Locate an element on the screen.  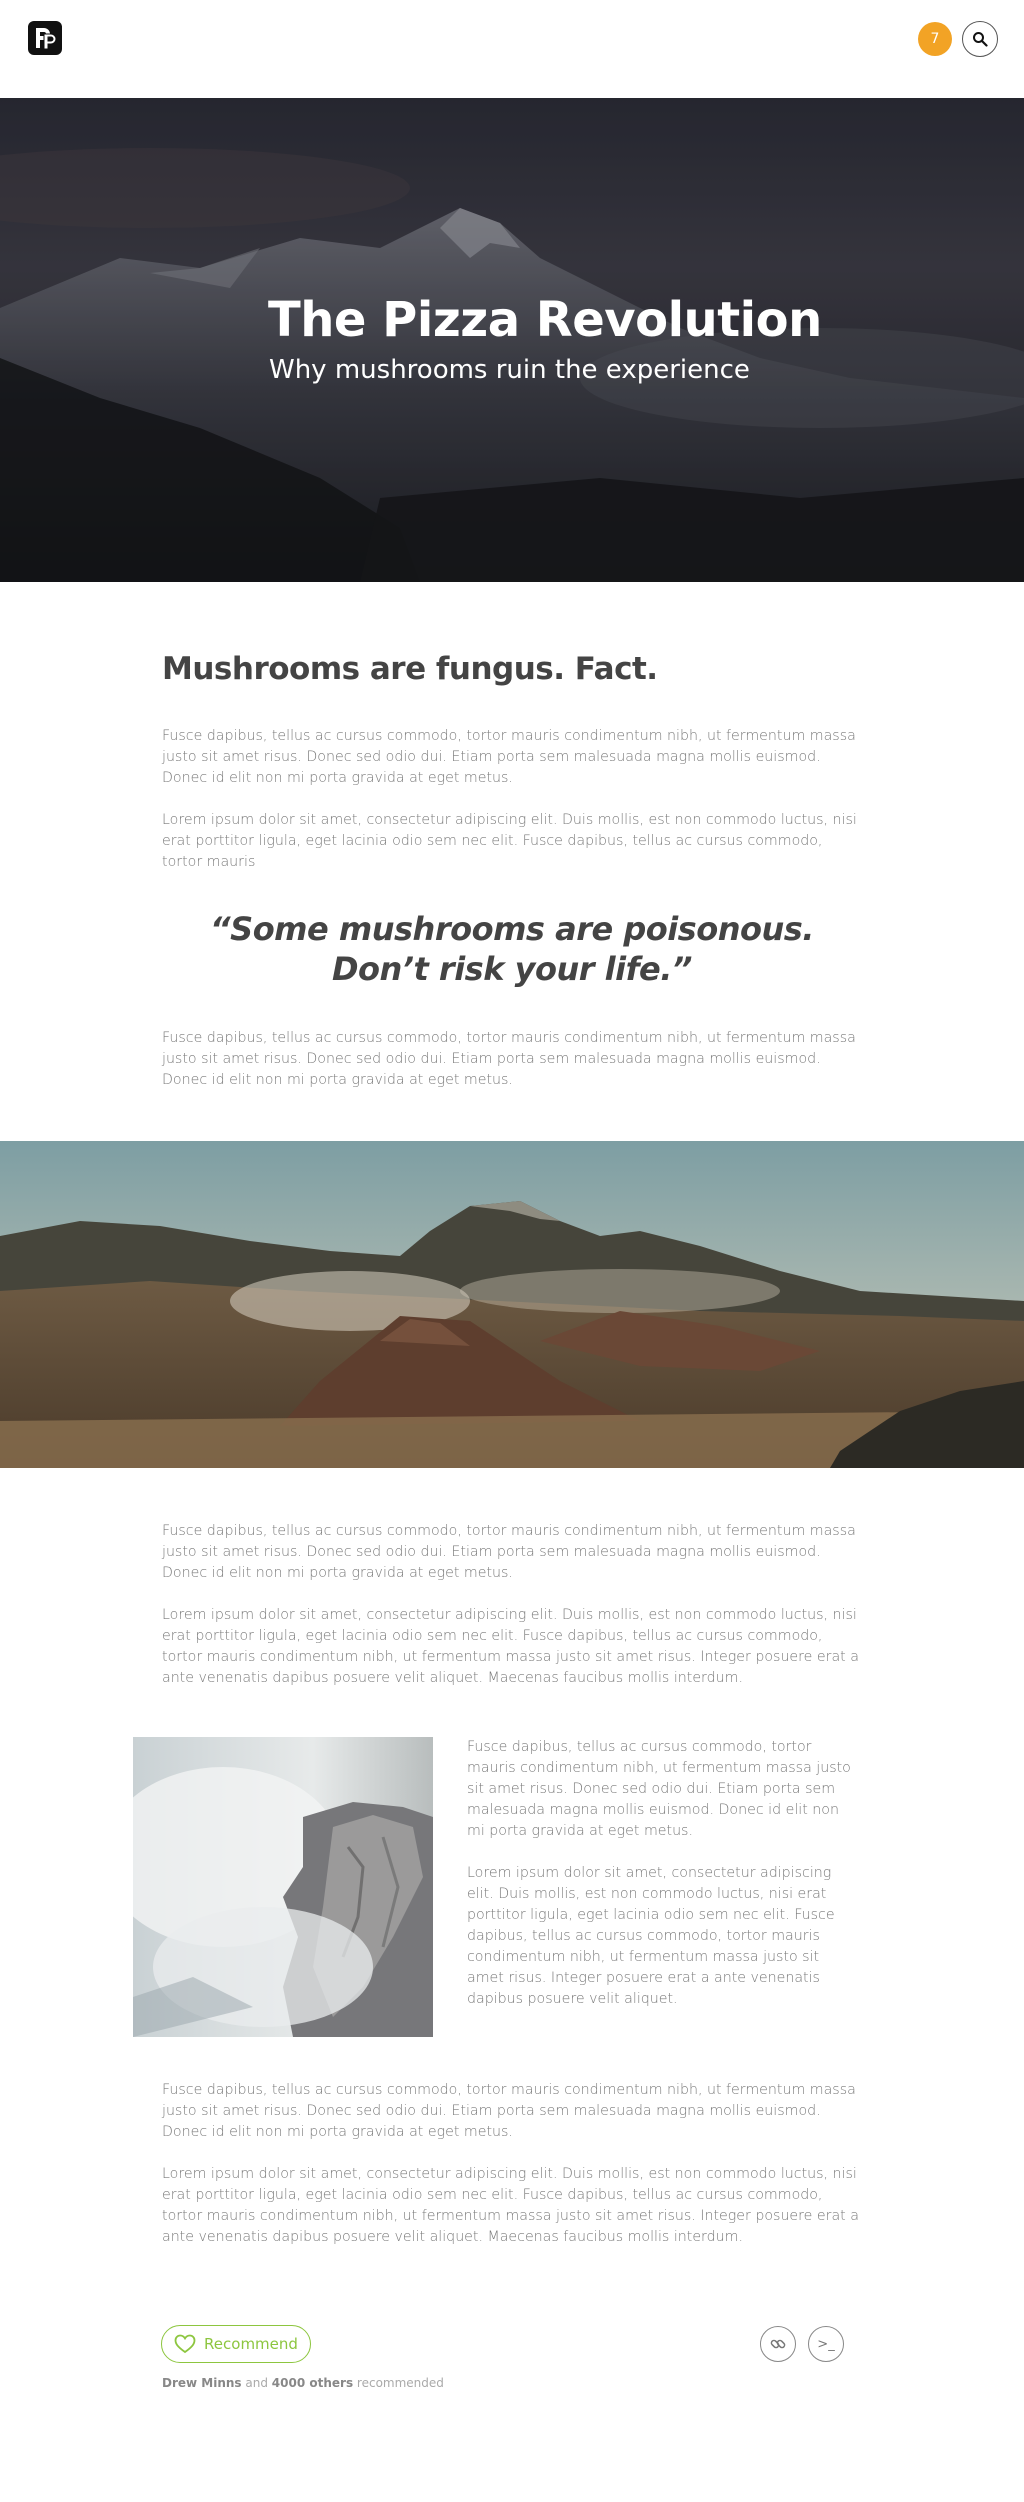
site-header: 7 is located at coordinates (512, 49).